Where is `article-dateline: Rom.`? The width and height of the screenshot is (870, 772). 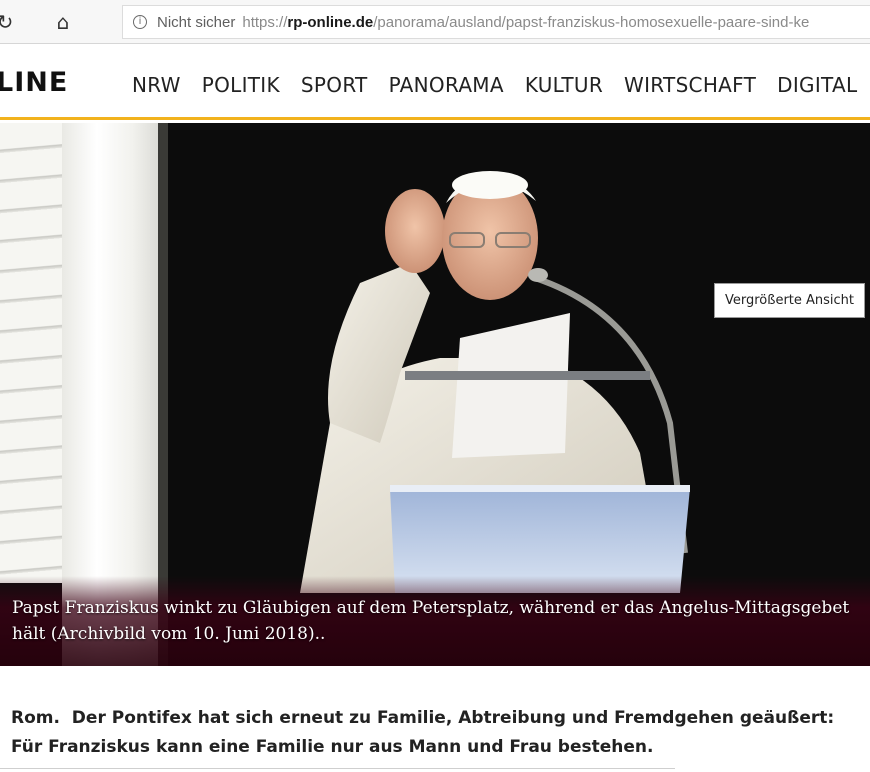 article-dateline: Rom. is located at coordinates (35, 718).